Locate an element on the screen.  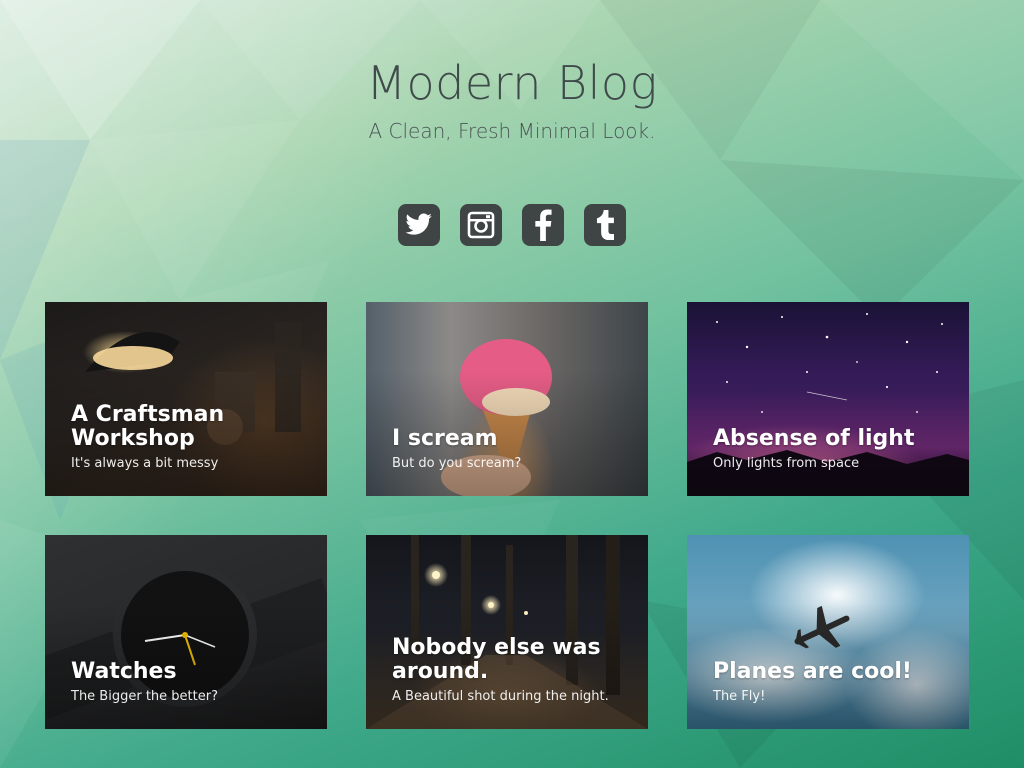
instagram-icon is located at coordinates (481, 225).